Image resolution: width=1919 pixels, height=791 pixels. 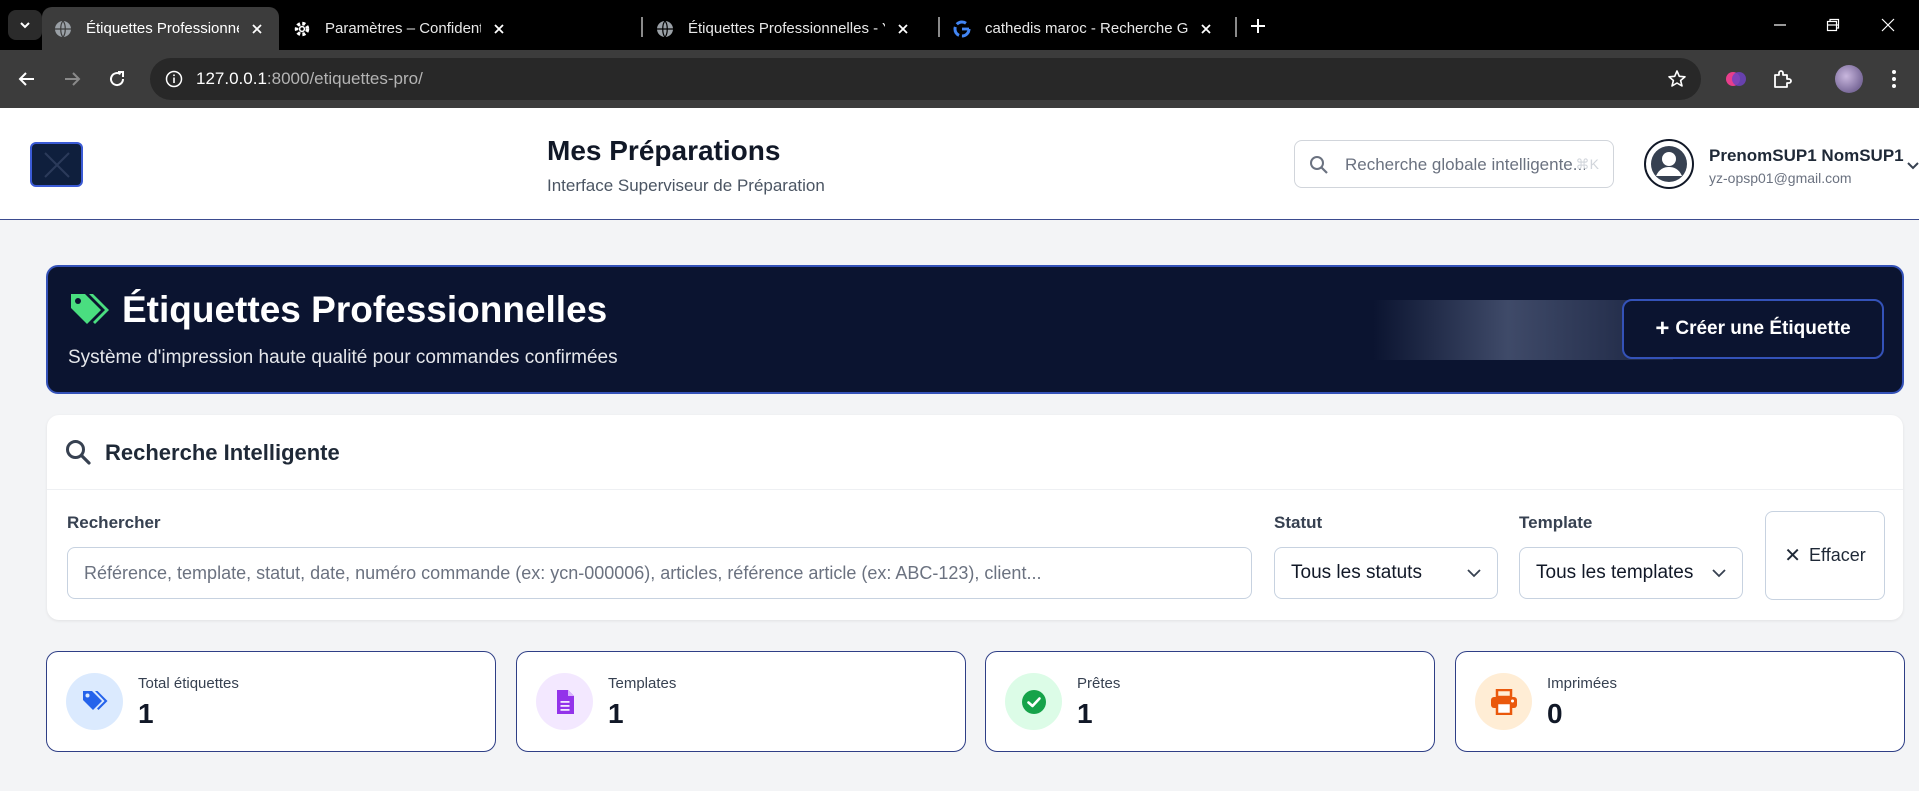 I want to click on arrow-left-icon, so click(x=26, y=79).